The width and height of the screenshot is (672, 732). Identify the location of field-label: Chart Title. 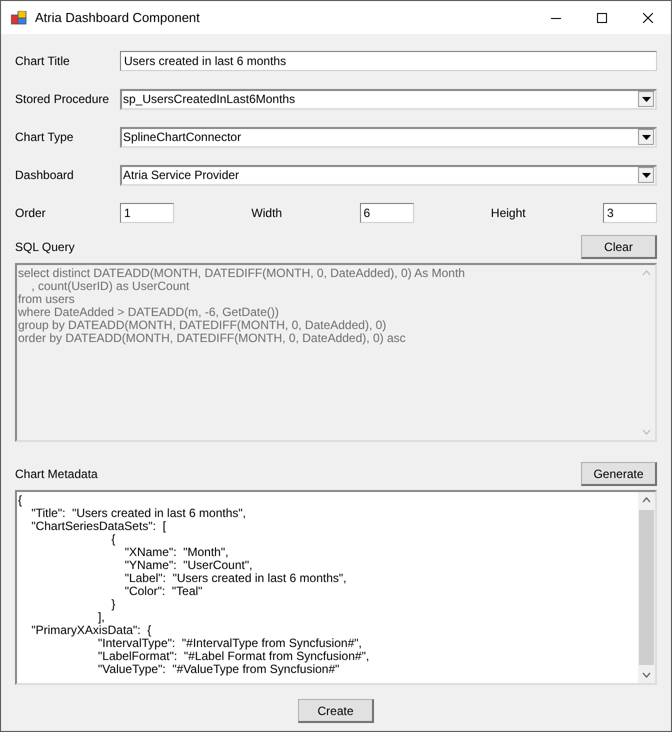
(43, 61).